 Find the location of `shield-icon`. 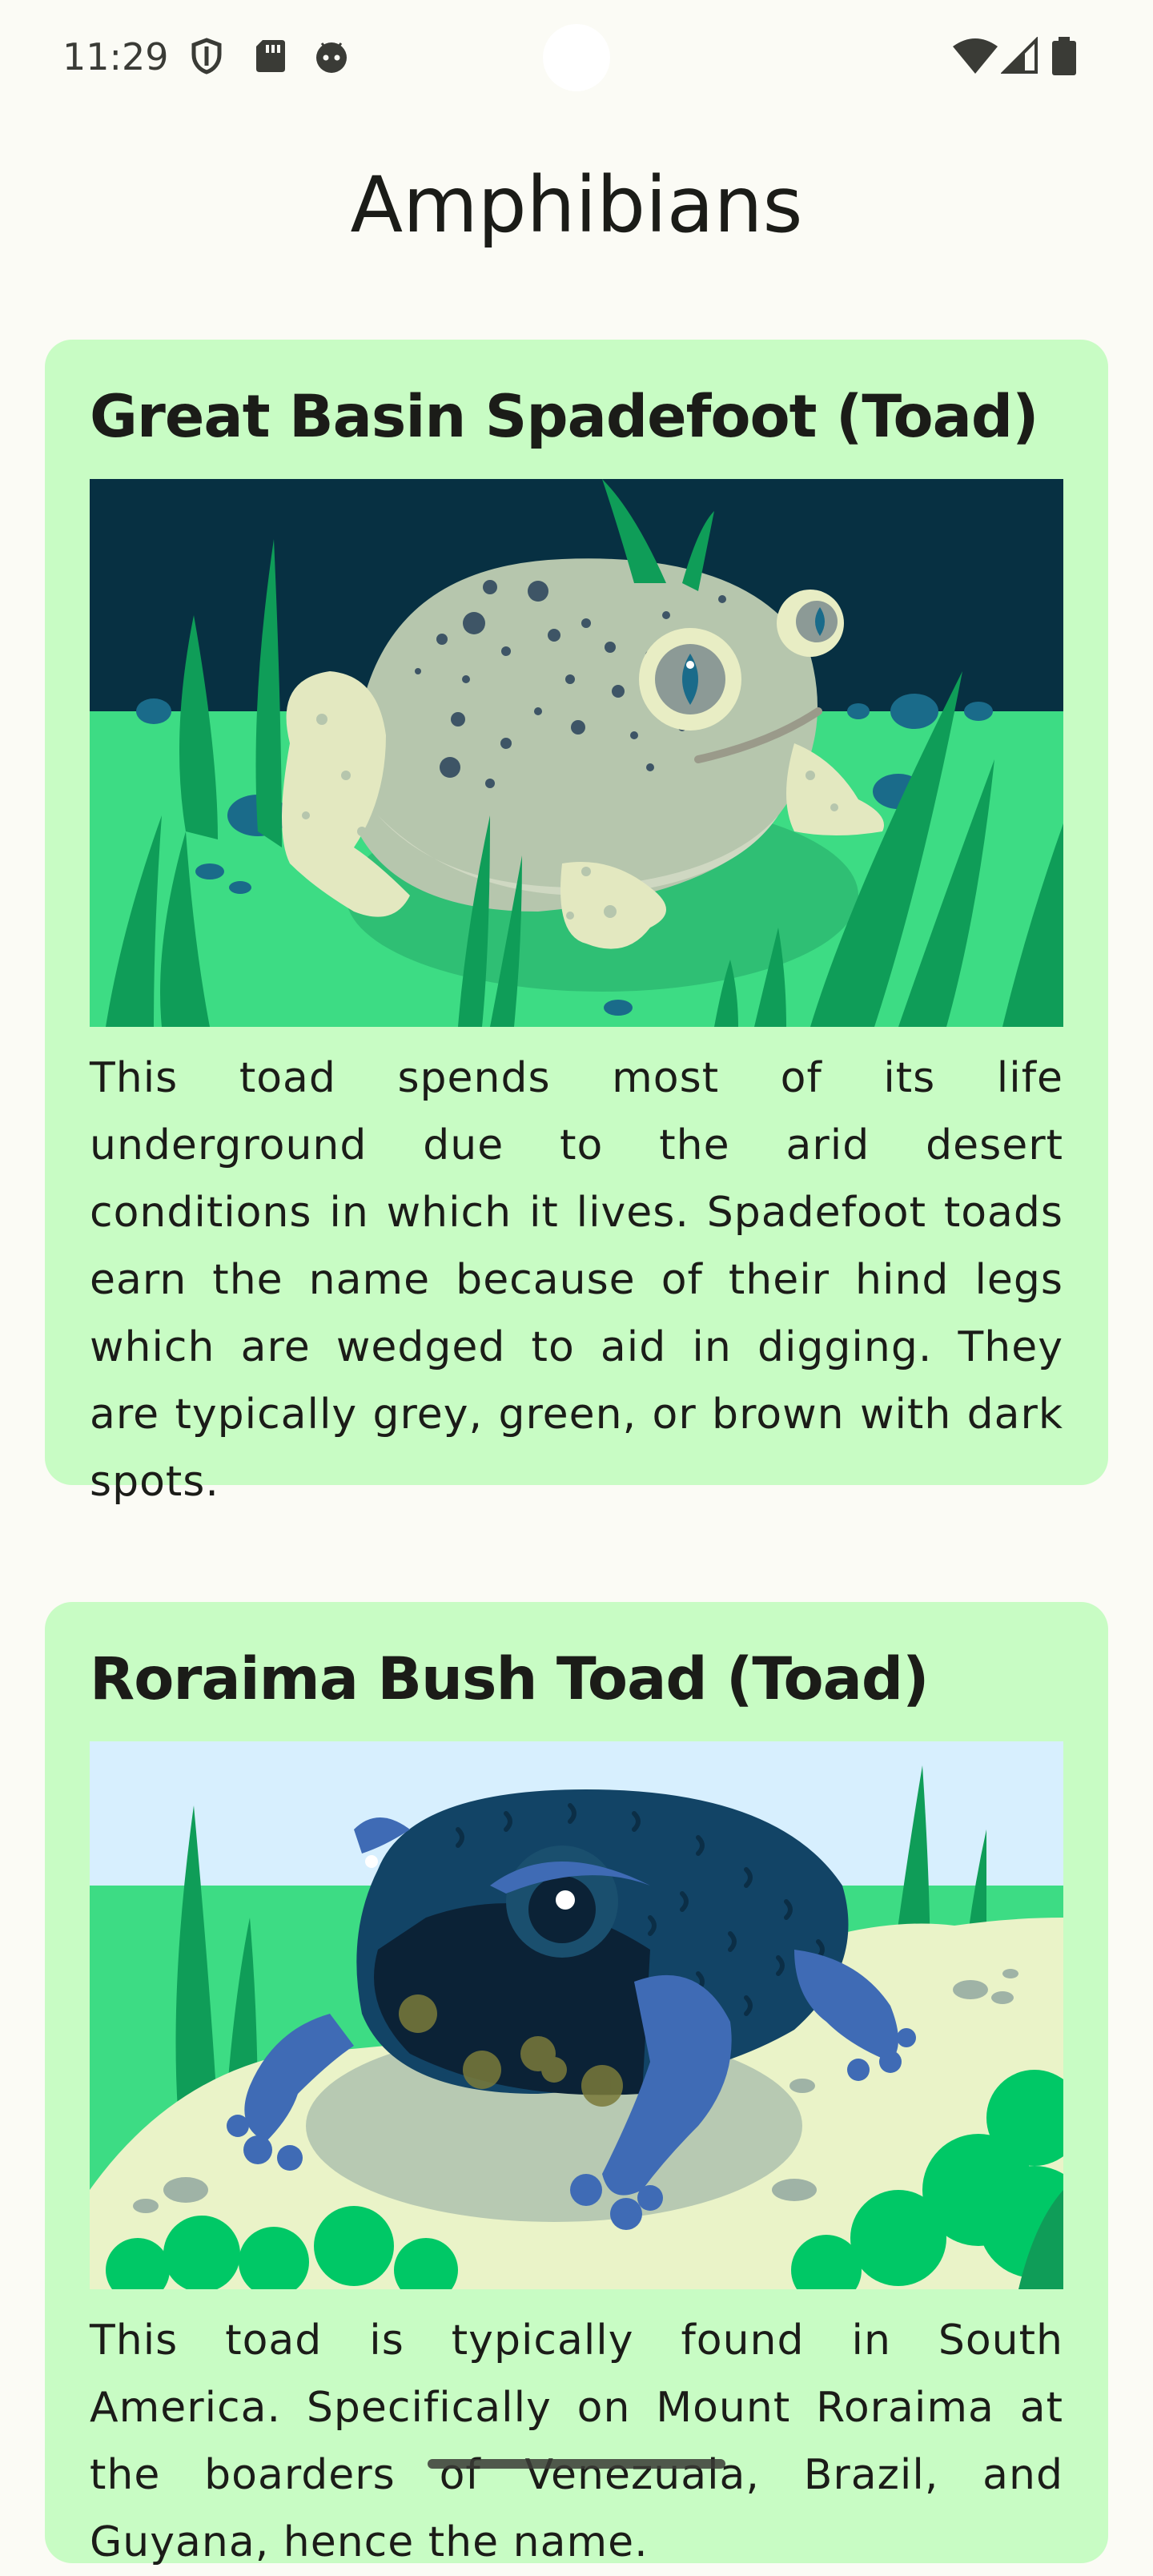

shield-icon is located at coordinates (207, 56).